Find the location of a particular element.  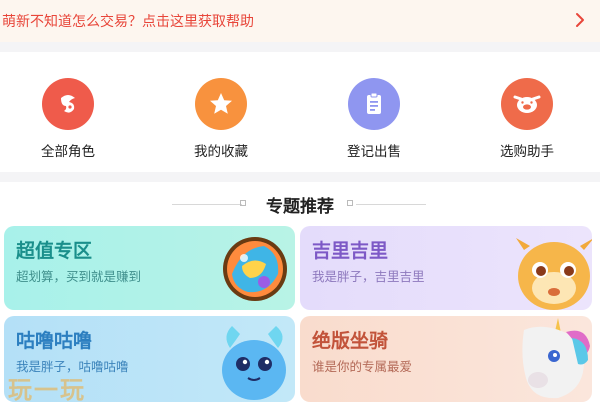

quick-action-all-roles: 全部角色 is located at coordinates (68, 119).